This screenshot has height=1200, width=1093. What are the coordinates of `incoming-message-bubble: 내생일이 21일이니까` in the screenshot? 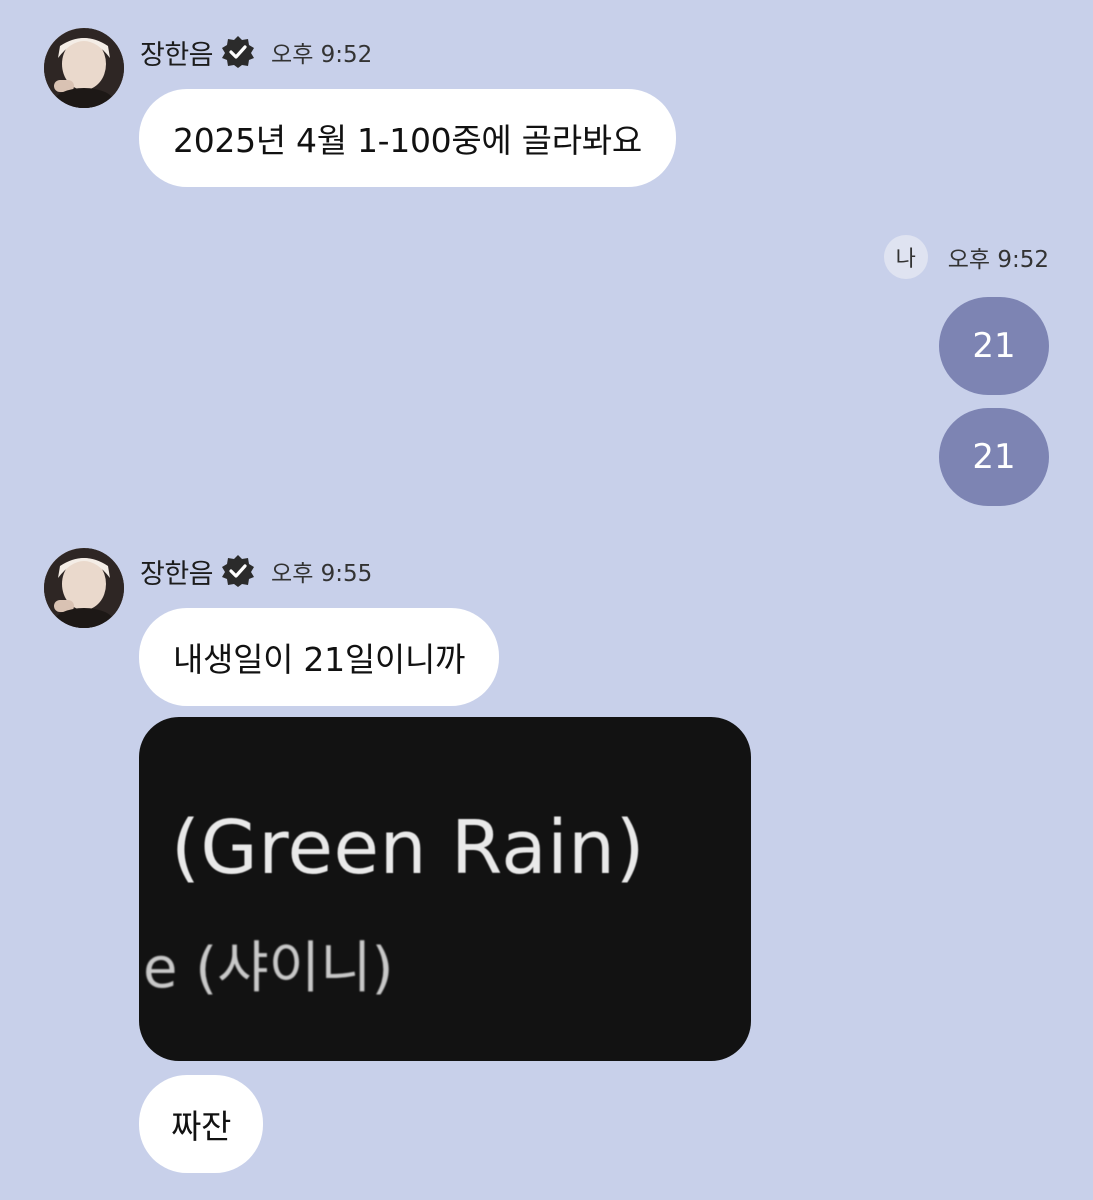 It's located at (319, 657).